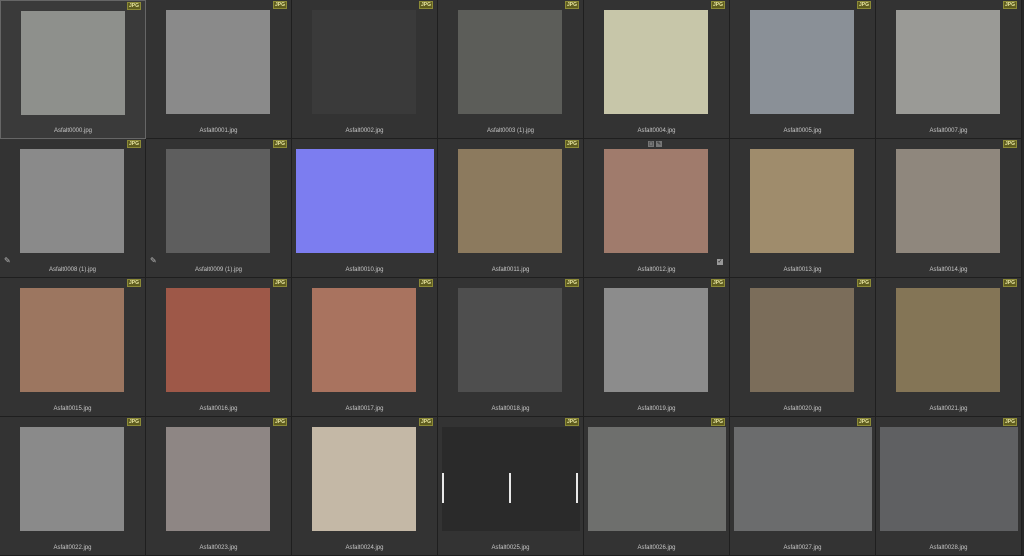 Image resolution: width=1024 pixels, height=556 pixels. Describe the element at coordinates (948, 409) in the screenshot. I see `file-name-label: Asfalt0021.jpg` at that location.